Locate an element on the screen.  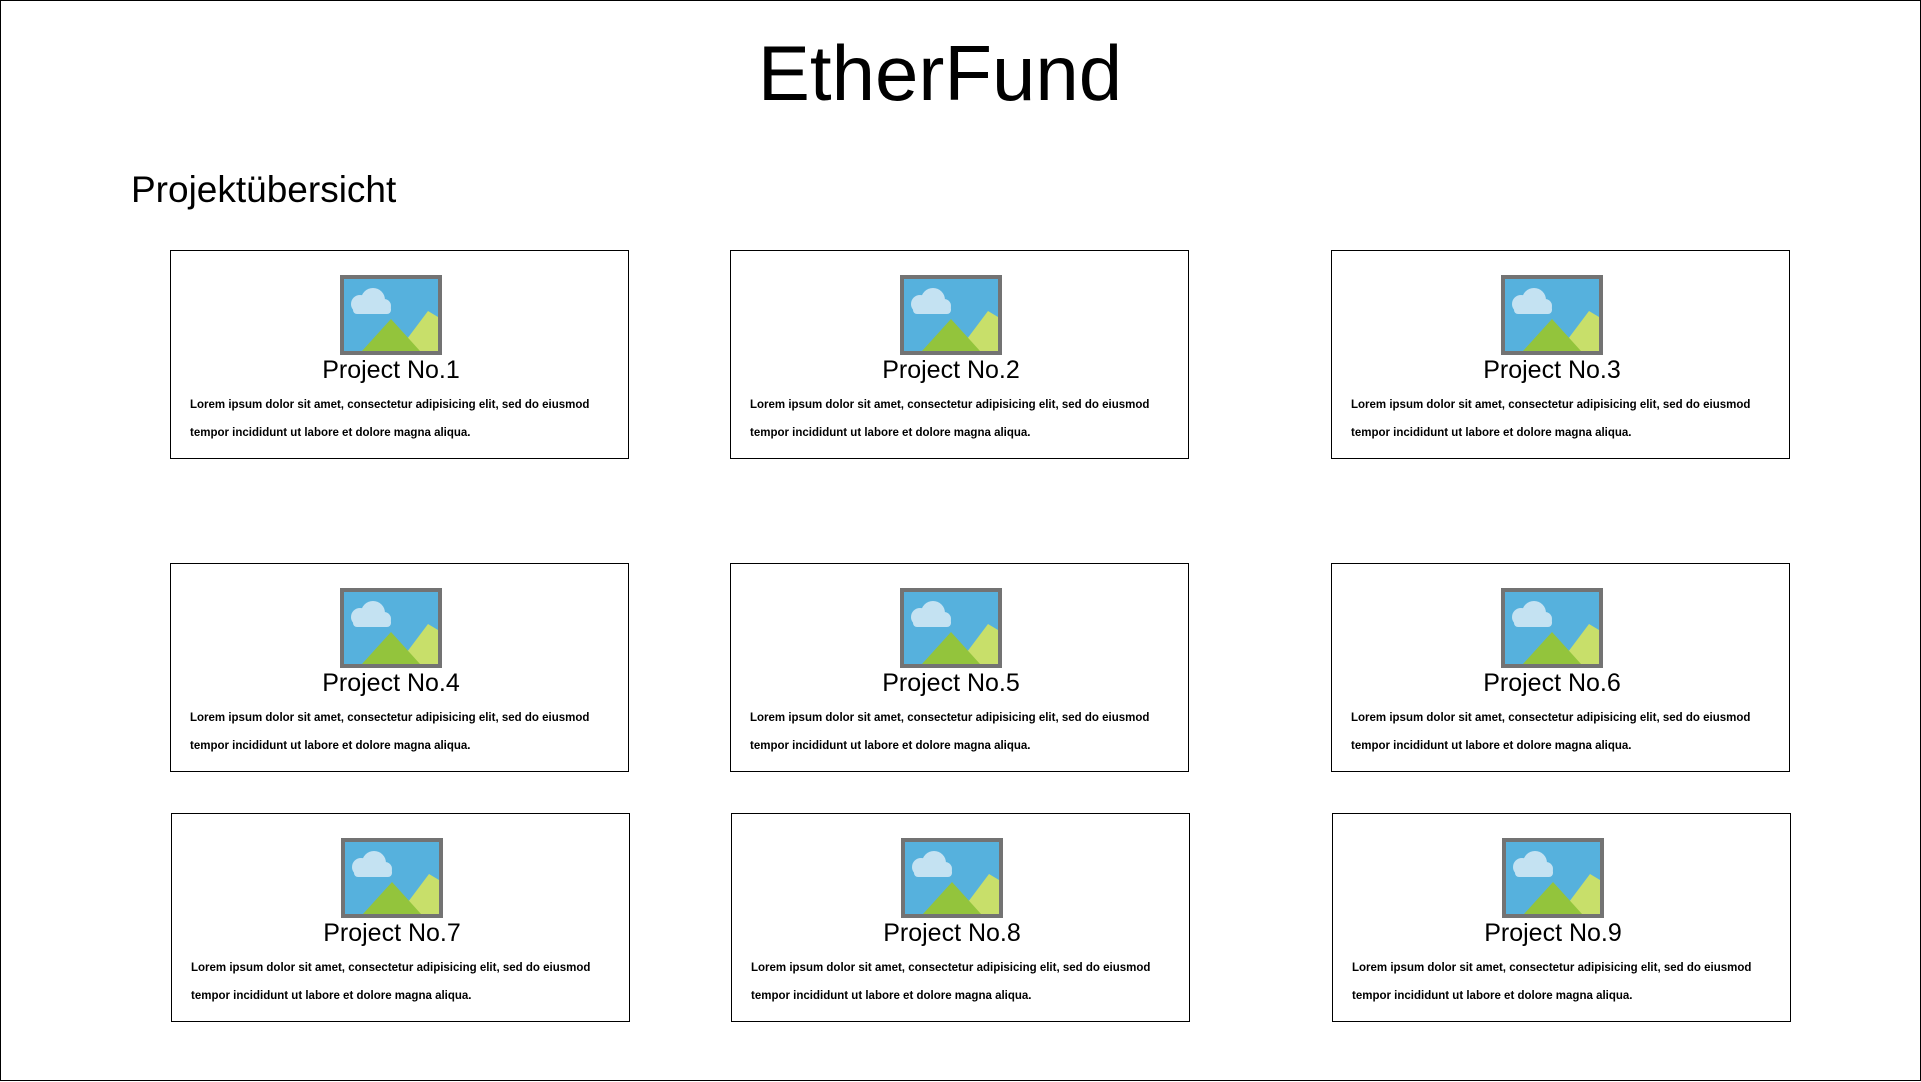
project-title: Project No.9 is located at coordinates (1553, 933).